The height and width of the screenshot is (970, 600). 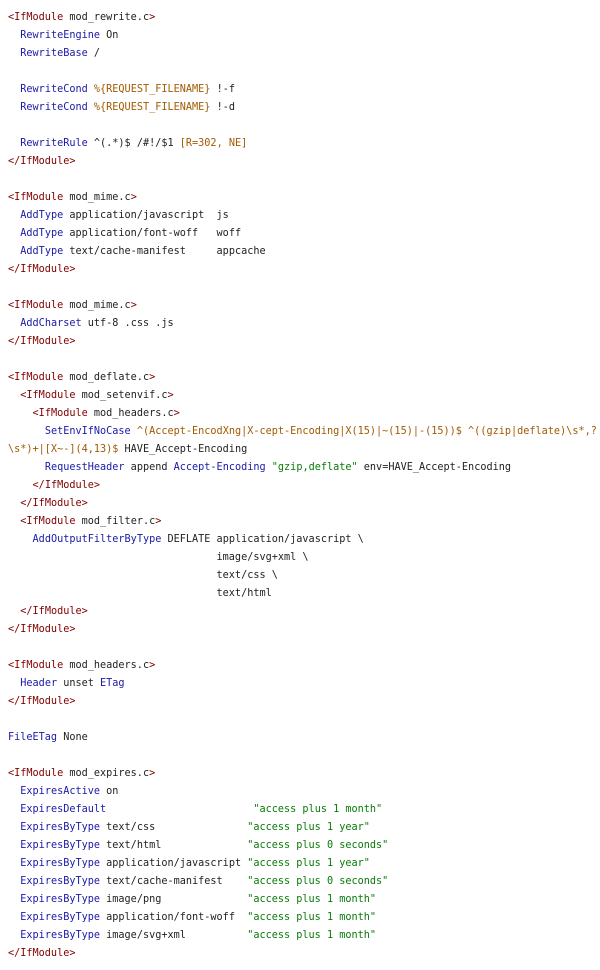 I want to click on text-token: append, so click(x=149, y=467).